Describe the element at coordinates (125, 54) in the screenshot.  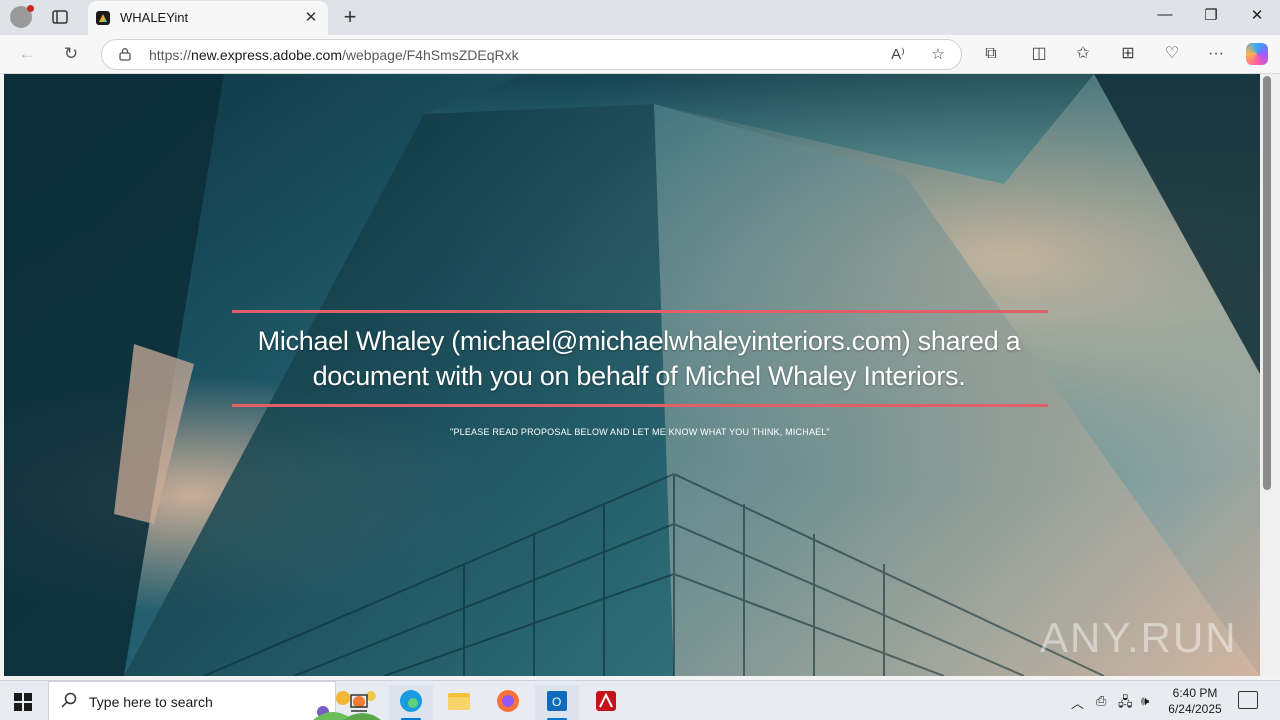
I see `lock-icon` at that location.